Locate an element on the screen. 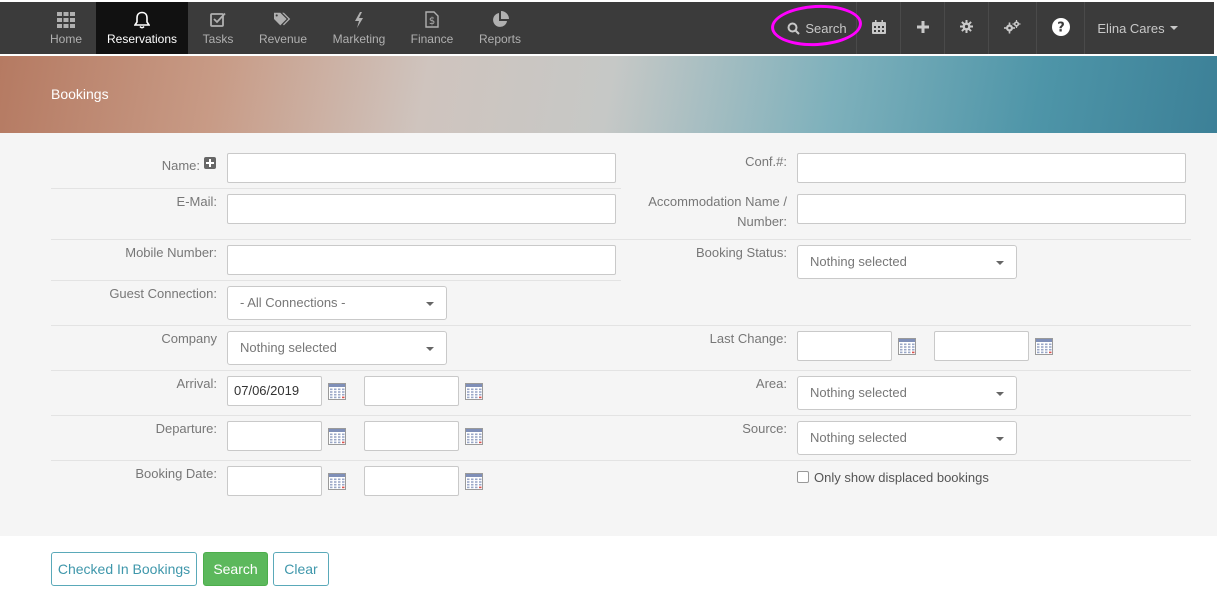 The height and width of the screenshot is (599, 1217). help-button: ? is located at coordinates (1060, 28).